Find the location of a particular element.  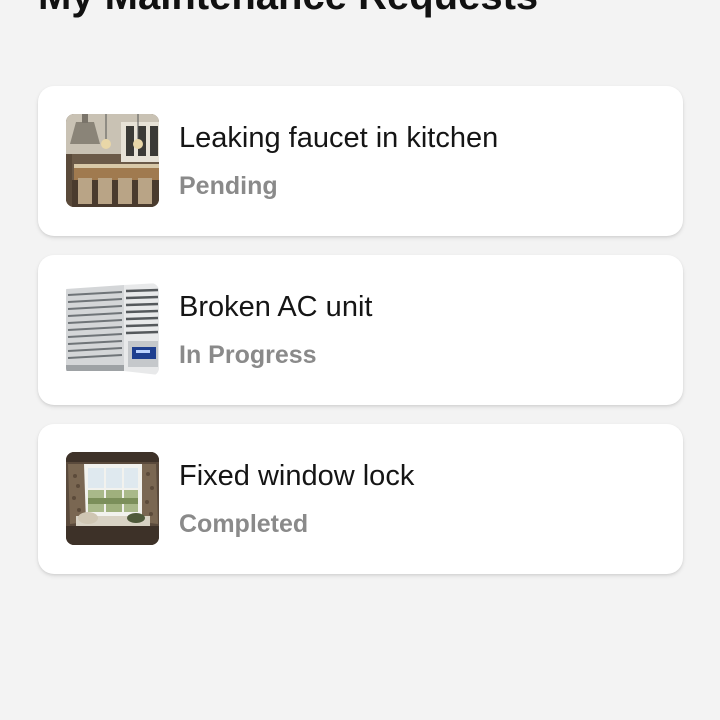

kitchen-photo-icon is located at coordinates (112, 160).